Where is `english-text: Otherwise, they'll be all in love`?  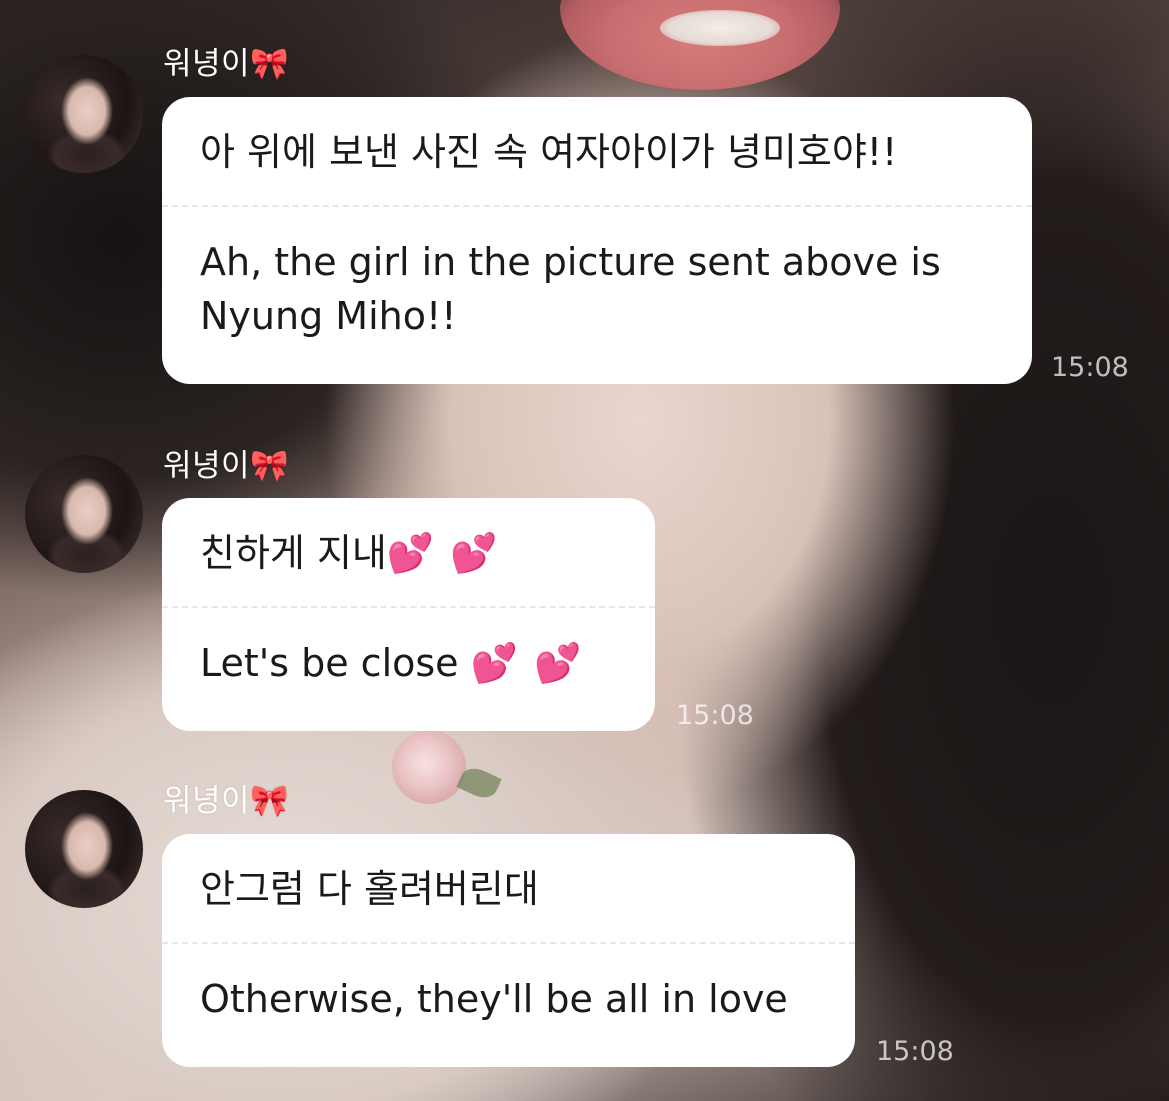 english-text: Otherwise, they'll be all in love is located at coordinates (494, 999).